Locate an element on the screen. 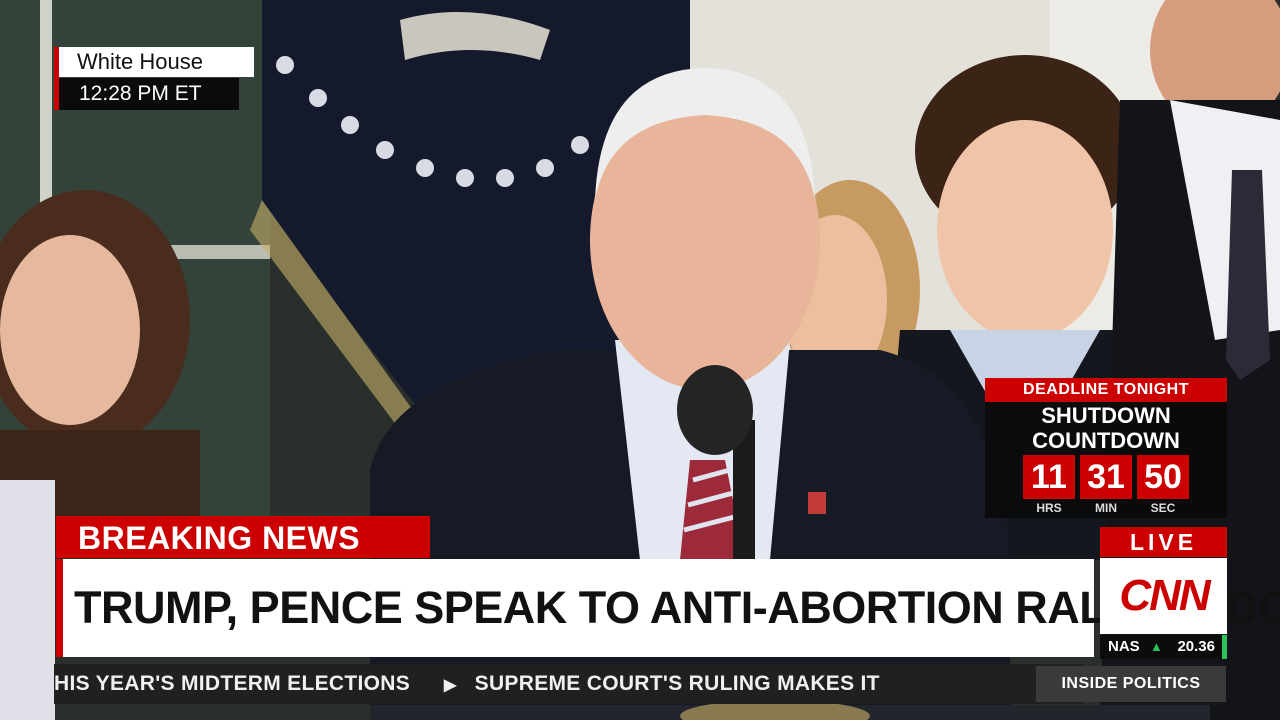 This screenshot has height=720, width=1280. headline-accent is located at coordinates (59, 608).